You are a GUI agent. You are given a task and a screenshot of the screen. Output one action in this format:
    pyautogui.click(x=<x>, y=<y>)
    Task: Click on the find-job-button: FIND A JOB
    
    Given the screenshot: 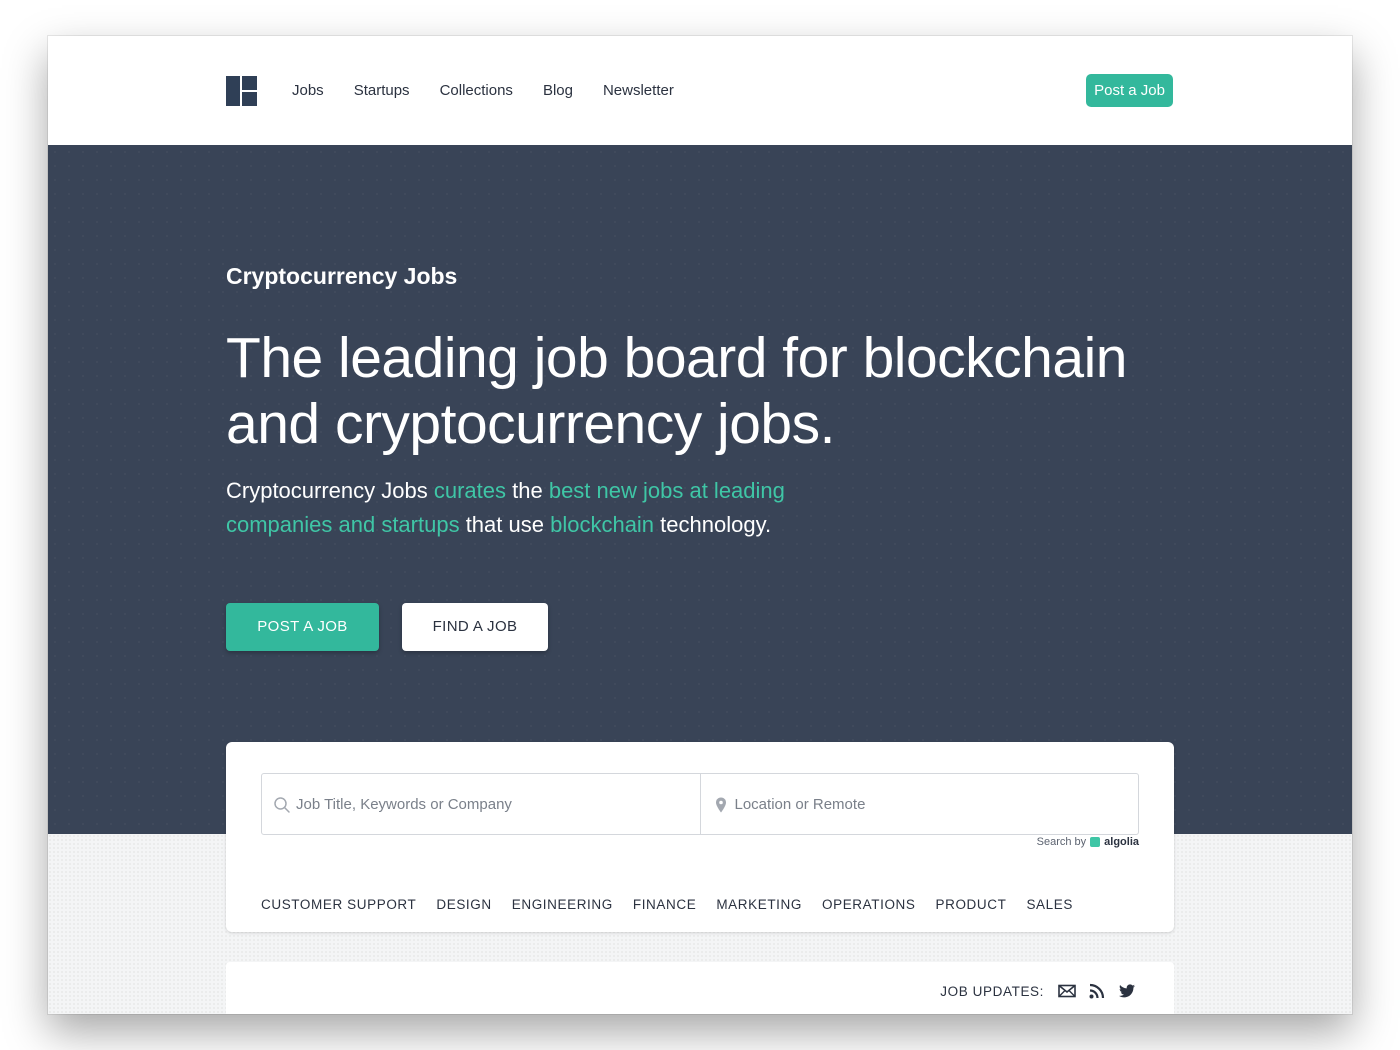 What is the action you would take?
    pyautogui.click(x=475, y=627)
    